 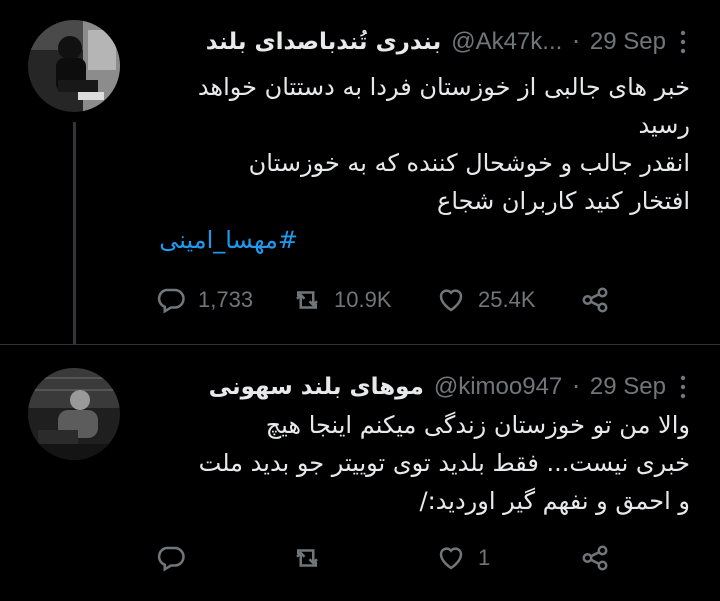 What do you see at coordinates (323, 42) in the screenshot?
I see `display-name: بندری تُندباصدای بلند` at bounding box center [323, 42].